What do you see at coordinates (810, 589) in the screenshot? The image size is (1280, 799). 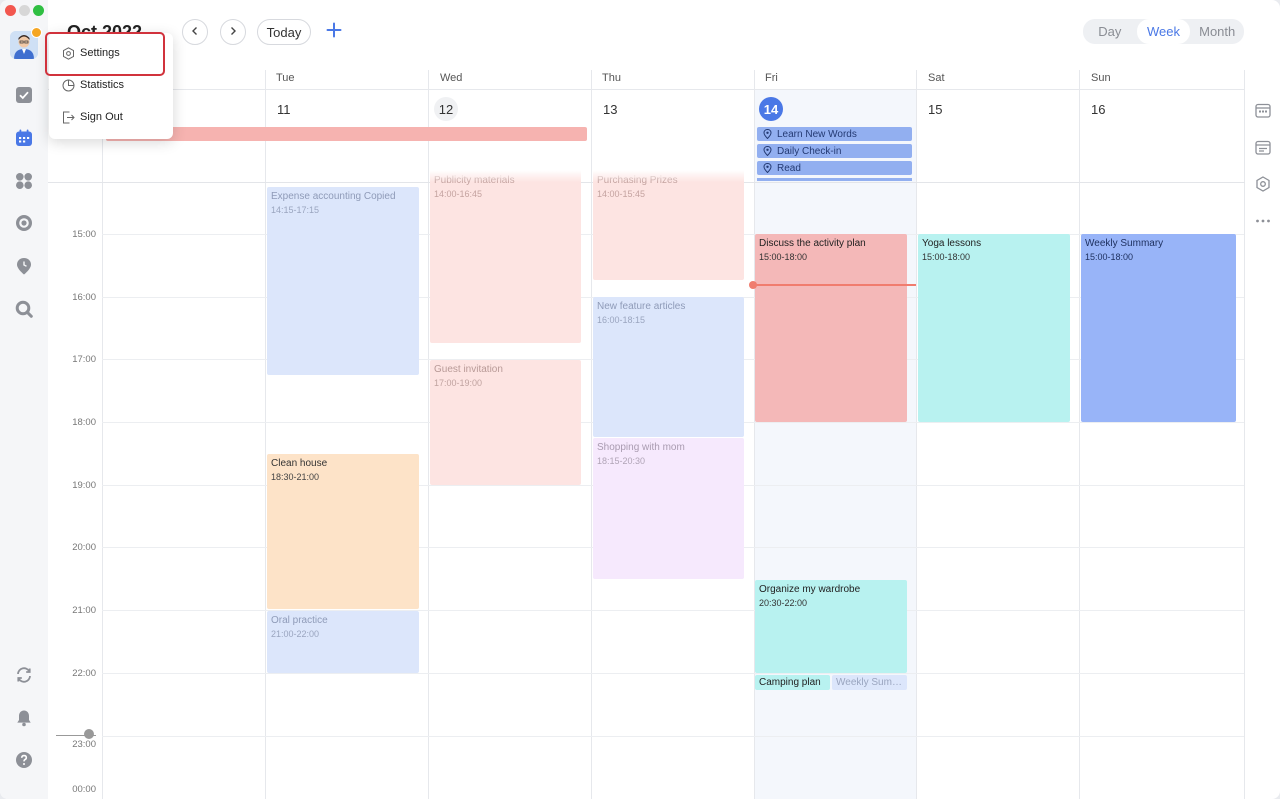 I see `event-title: Organize my wardrobe` at bounding box center [810, 589].